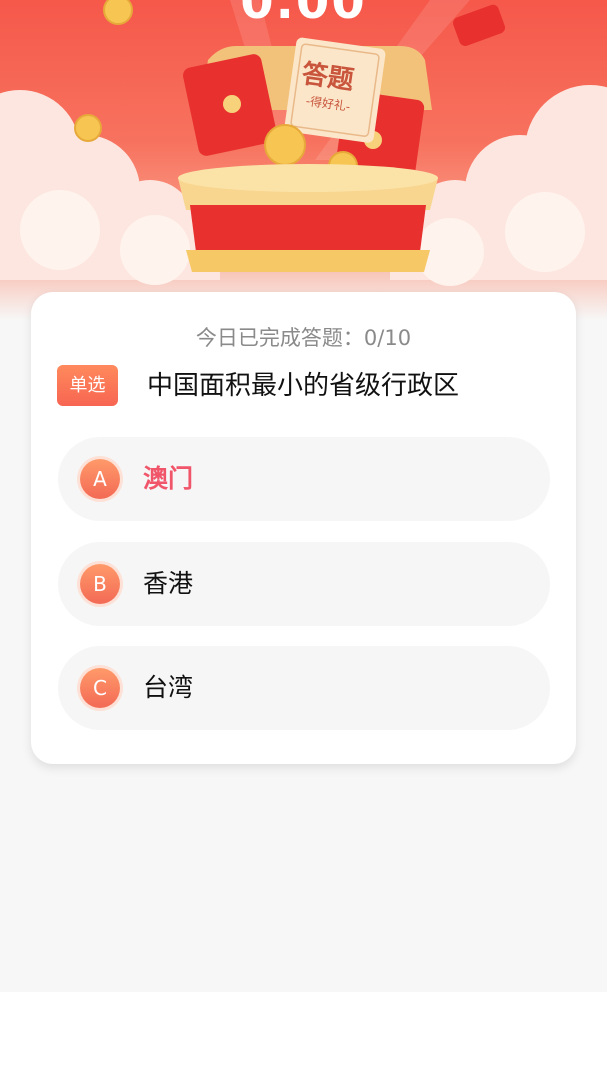 The image size is (607, 1080). What do you see at coordinates (304, 688) in the screenshot?
I see `option-c: C 台湾` at bounding box center [304, 688].